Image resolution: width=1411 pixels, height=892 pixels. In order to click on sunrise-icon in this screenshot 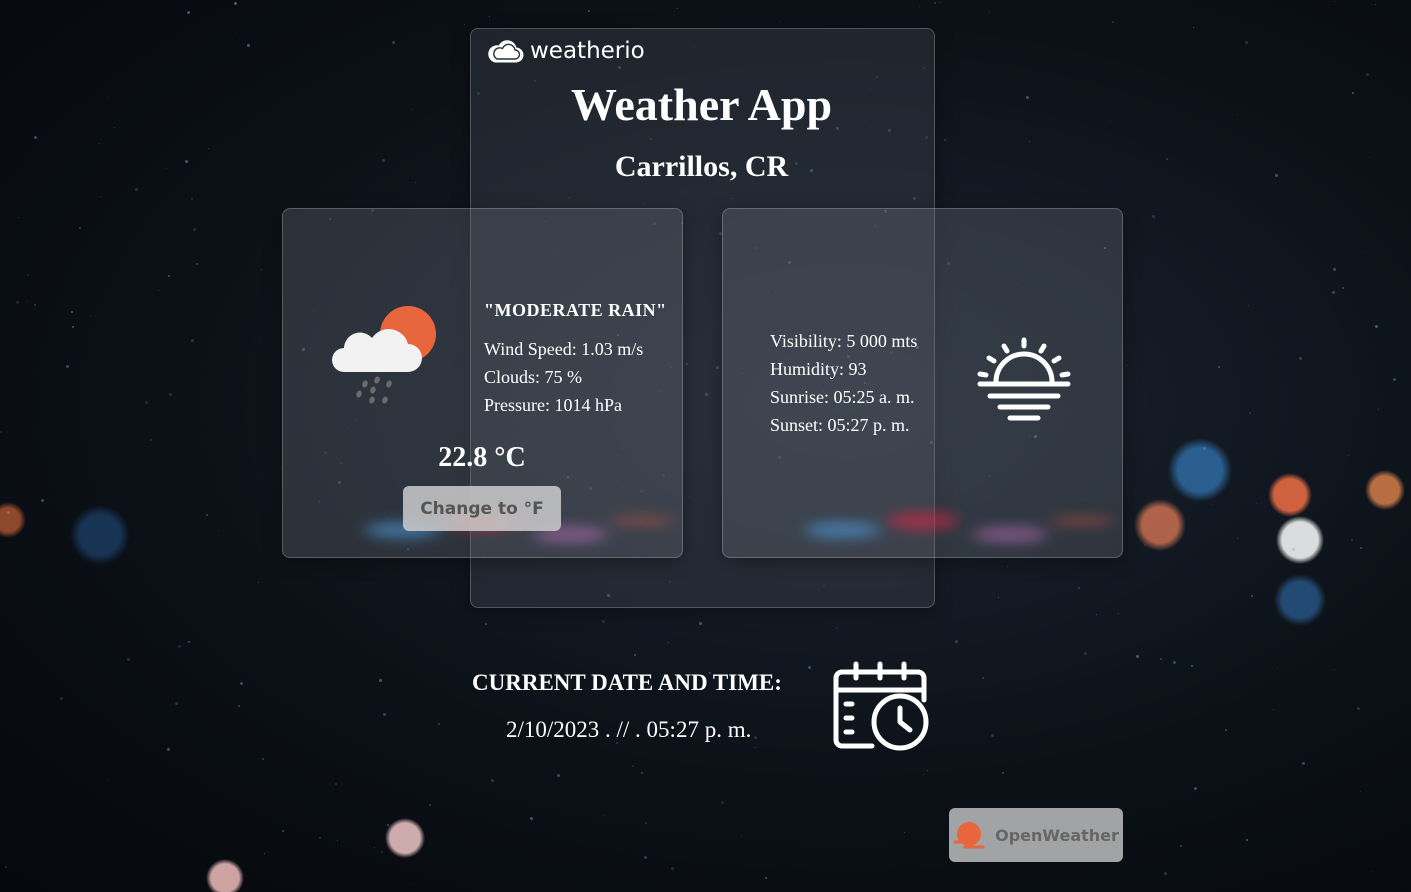, I will do `click(1024, 379)`.